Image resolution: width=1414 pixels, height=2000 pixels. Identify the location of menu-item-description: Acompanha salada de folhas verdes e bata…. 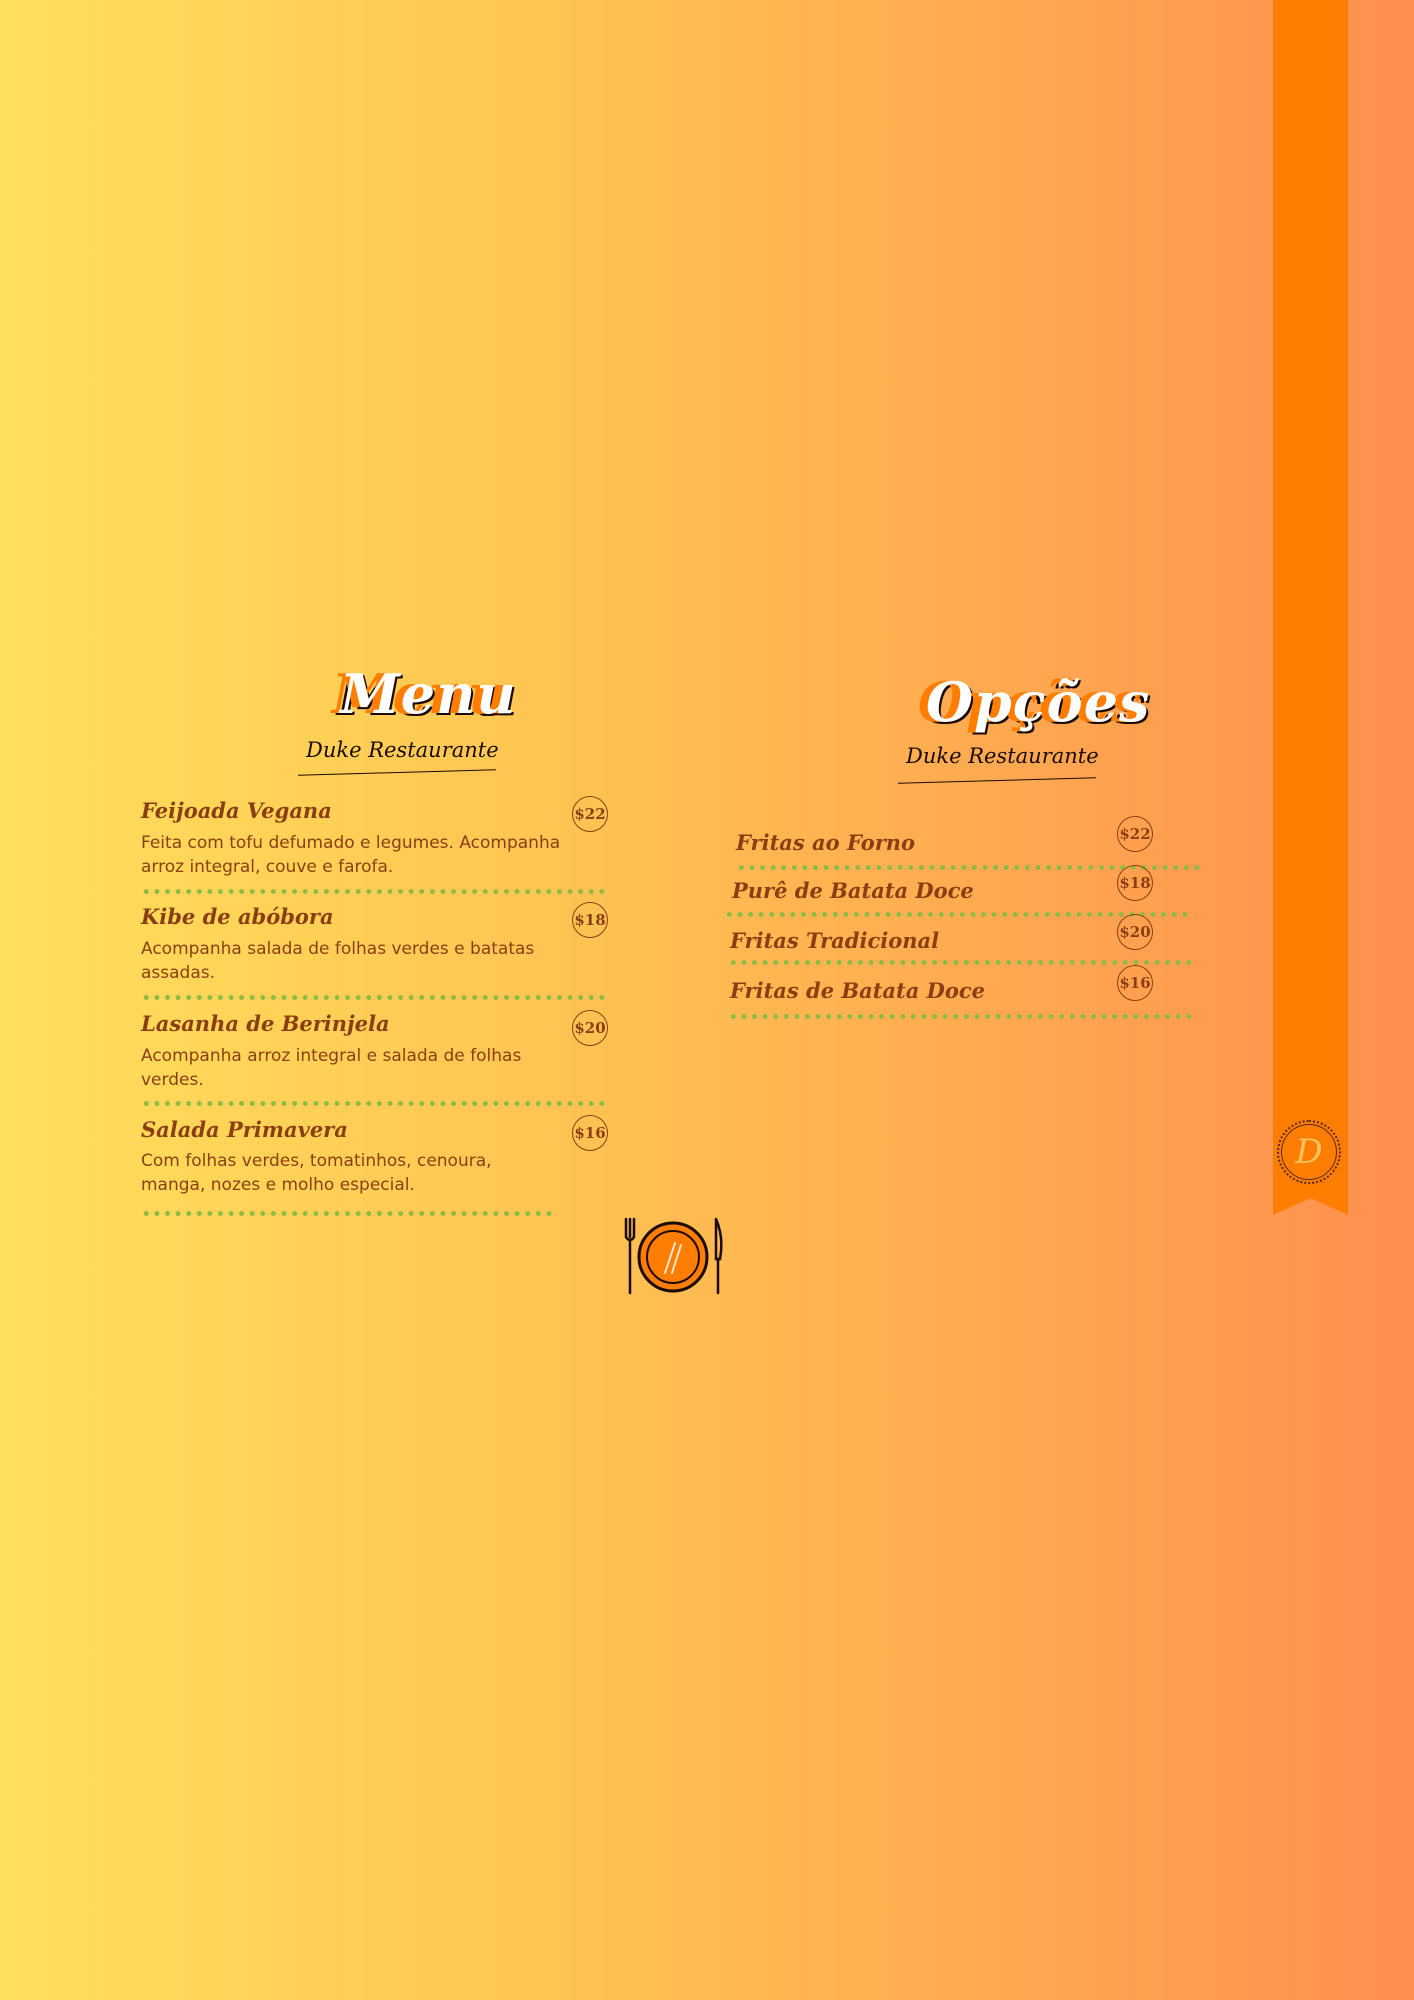
(338, 961).